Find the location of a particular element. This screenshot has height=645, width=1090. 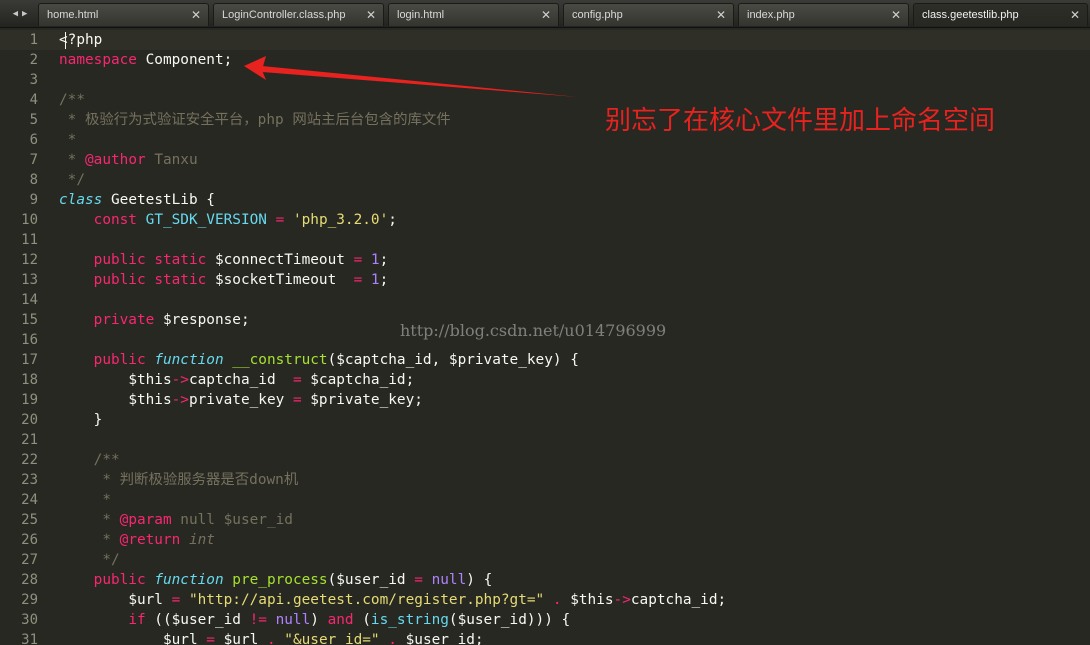

tab-label: login.html is located at coordinates (421, 15).